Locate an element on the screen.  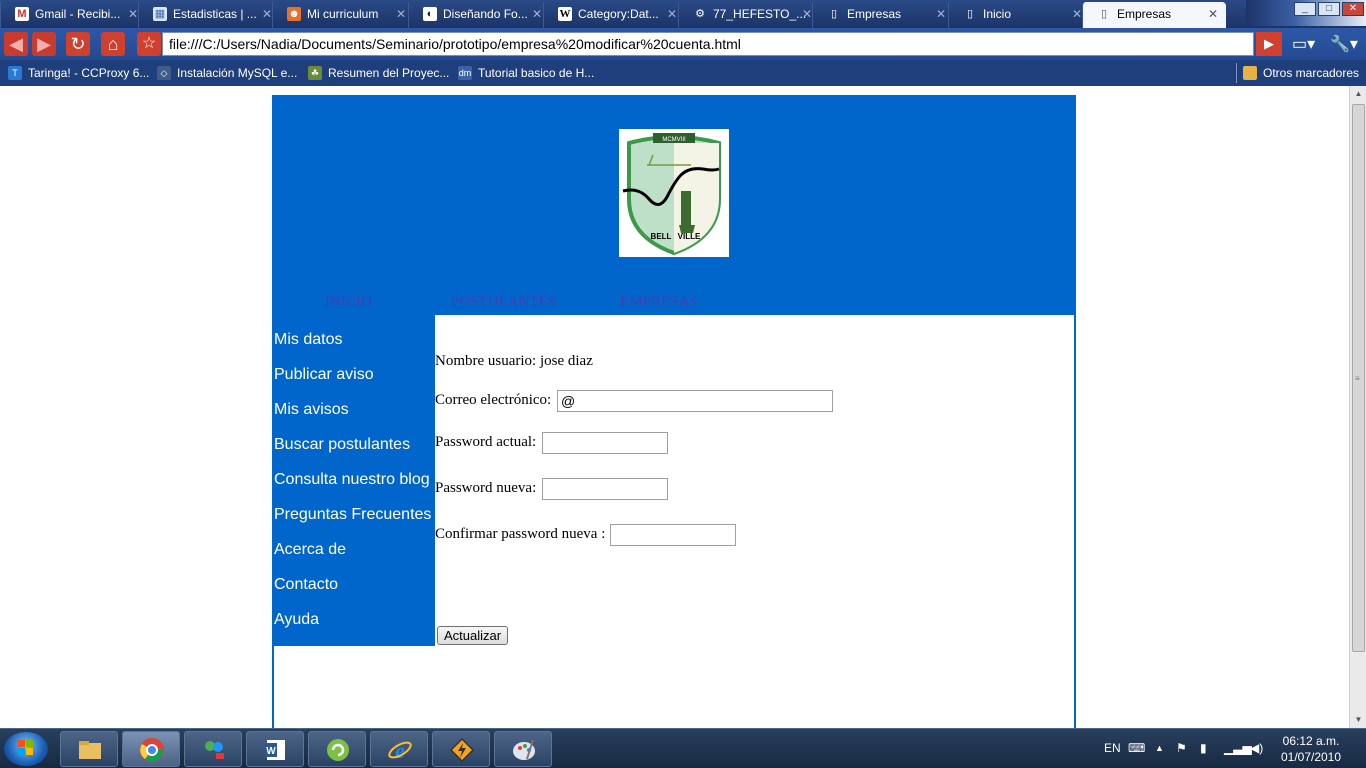
scroll-thumb: ≡ is located at coordinates (1358, 378).